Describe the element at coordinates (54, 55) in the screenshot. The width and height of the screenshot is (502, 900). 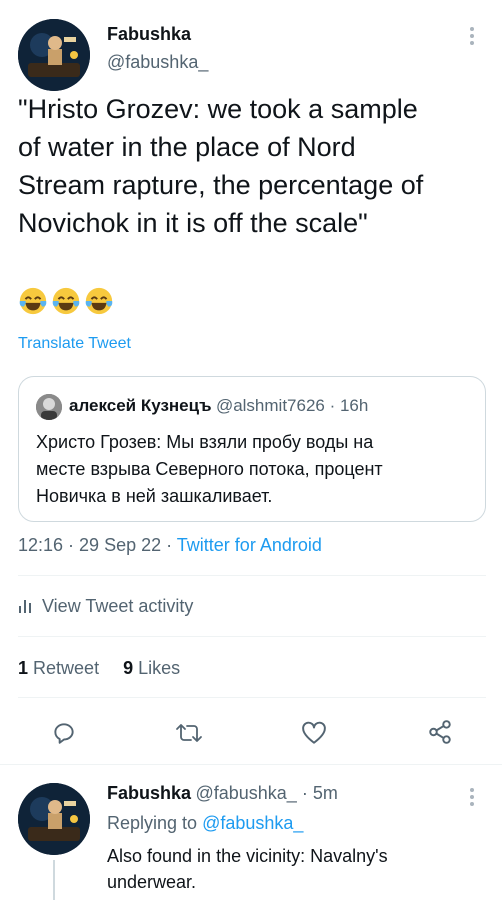
I see `author-avatar` at that location.